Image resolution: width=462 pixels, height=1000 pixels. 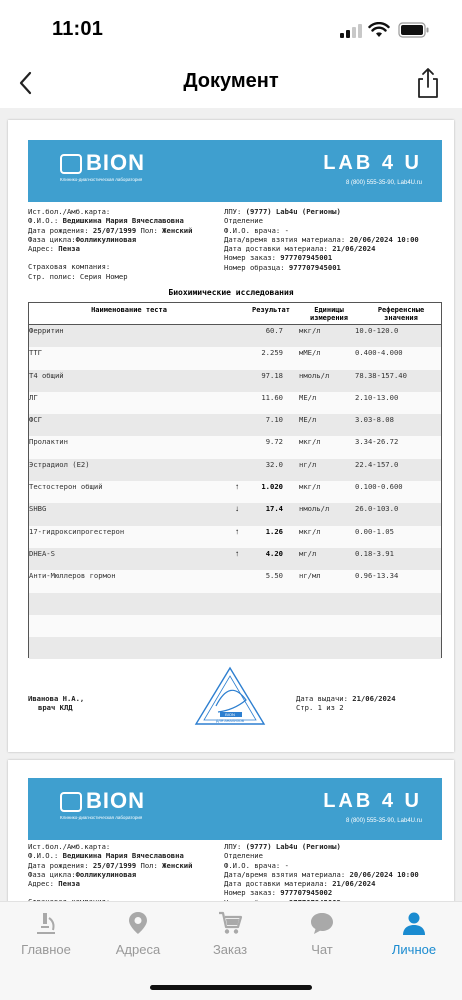 I want to click on stamp-bion: BION, so click(x=230, y=714).